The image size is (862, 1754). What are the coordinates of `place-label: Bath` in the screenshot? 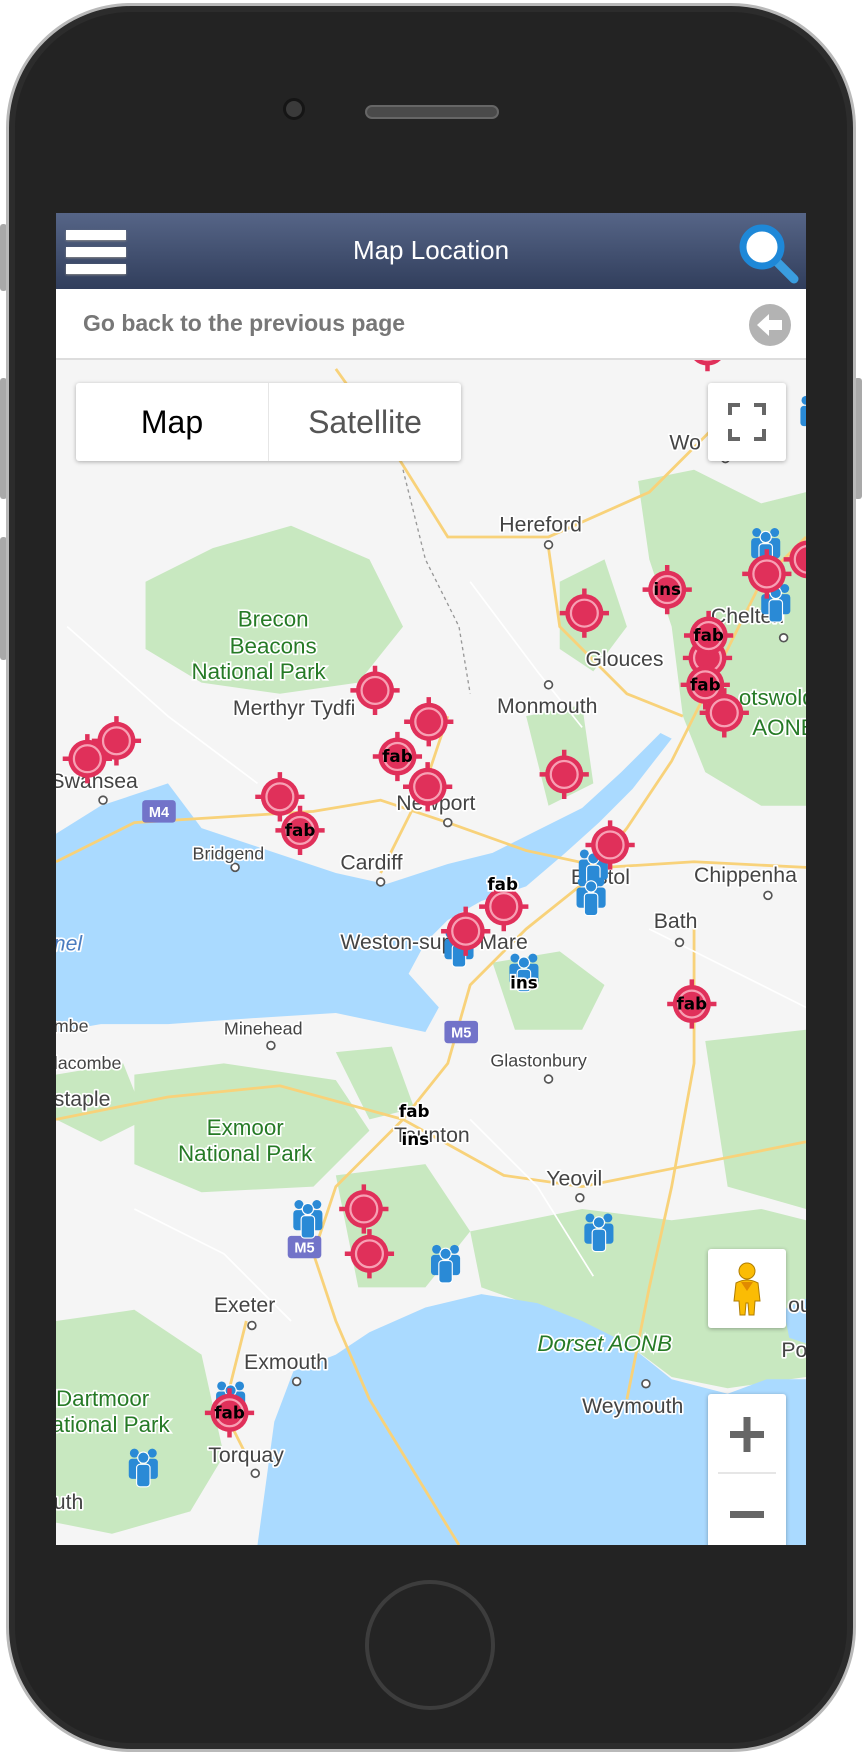 It's located at (676, 921).